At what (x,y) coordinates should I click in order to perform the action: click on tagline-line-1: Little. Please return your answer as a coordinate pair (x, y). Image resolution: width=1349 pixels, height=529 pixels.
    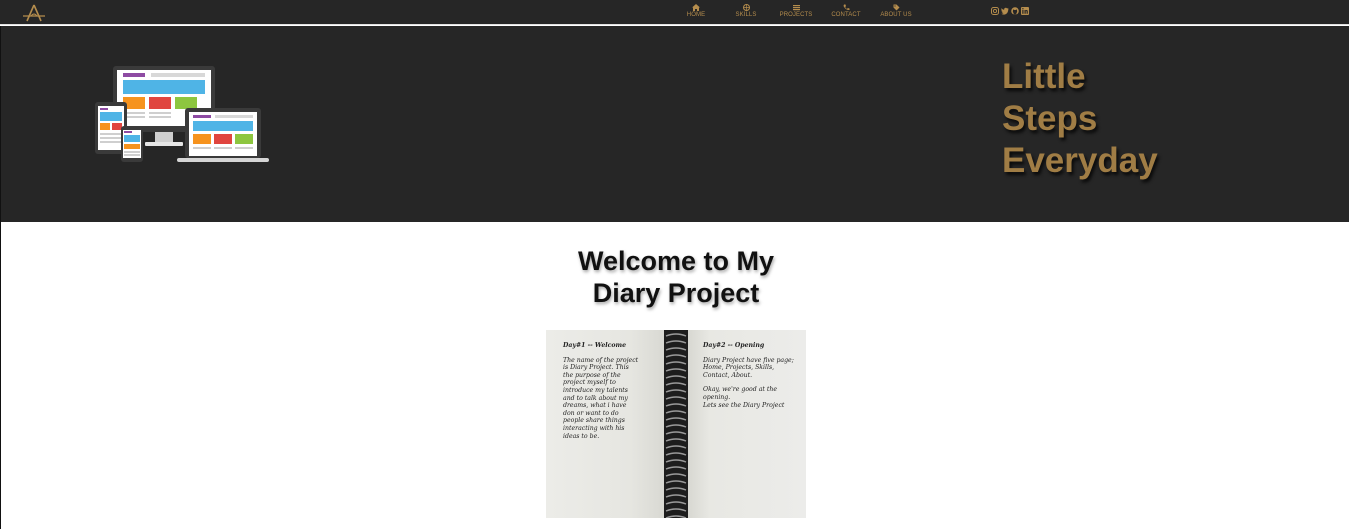
    Looking at the image, I should click on (1044, 76).